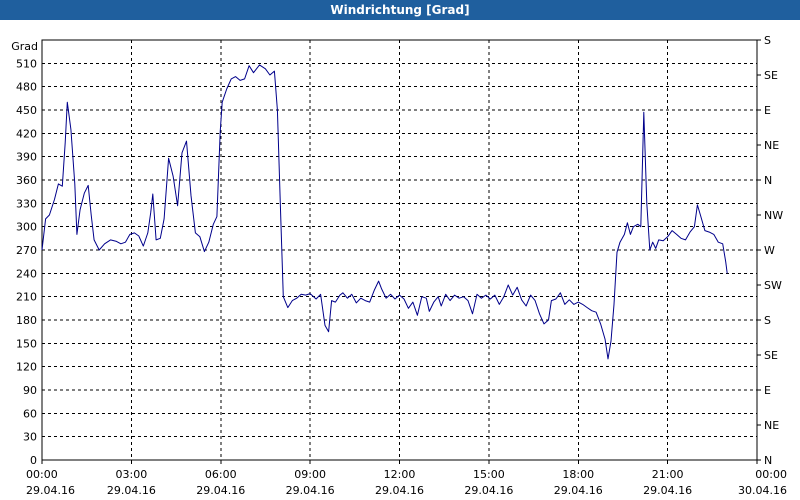  Describe the element at coordinates (26, 133) in the screenshot. I see `y-tick-label-14: 420` at that location.